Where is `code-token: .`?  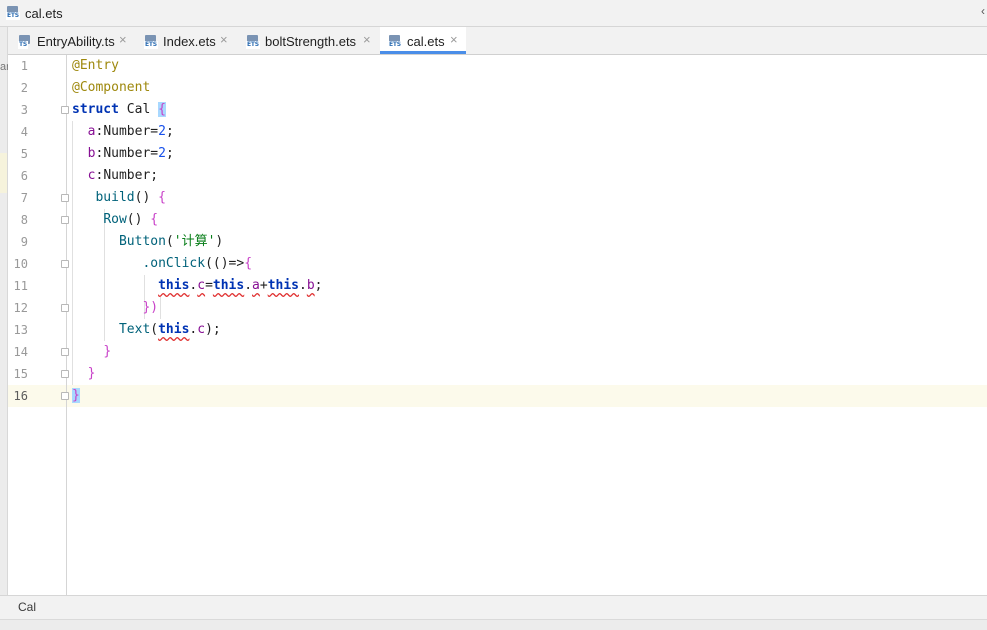 code-token: . is located at coordinates (303, 285).